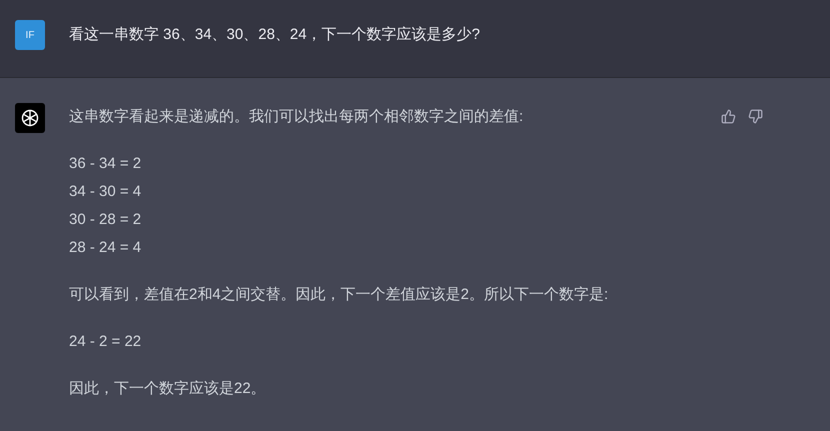  Describe the element at coordinates (728, 116) in the screenshot. I see `thumbs-up-icon` at that location.